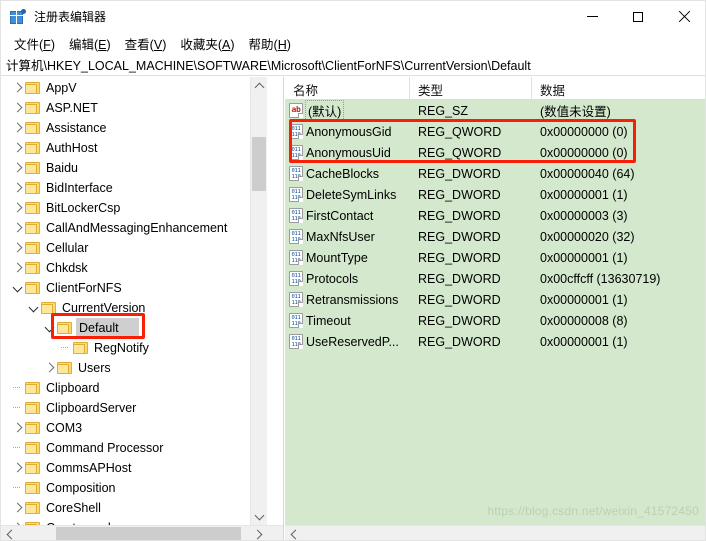 The height and width of the screenshot is (541, 706). I want to click on tree-item-default: Default, so click(134, 328).